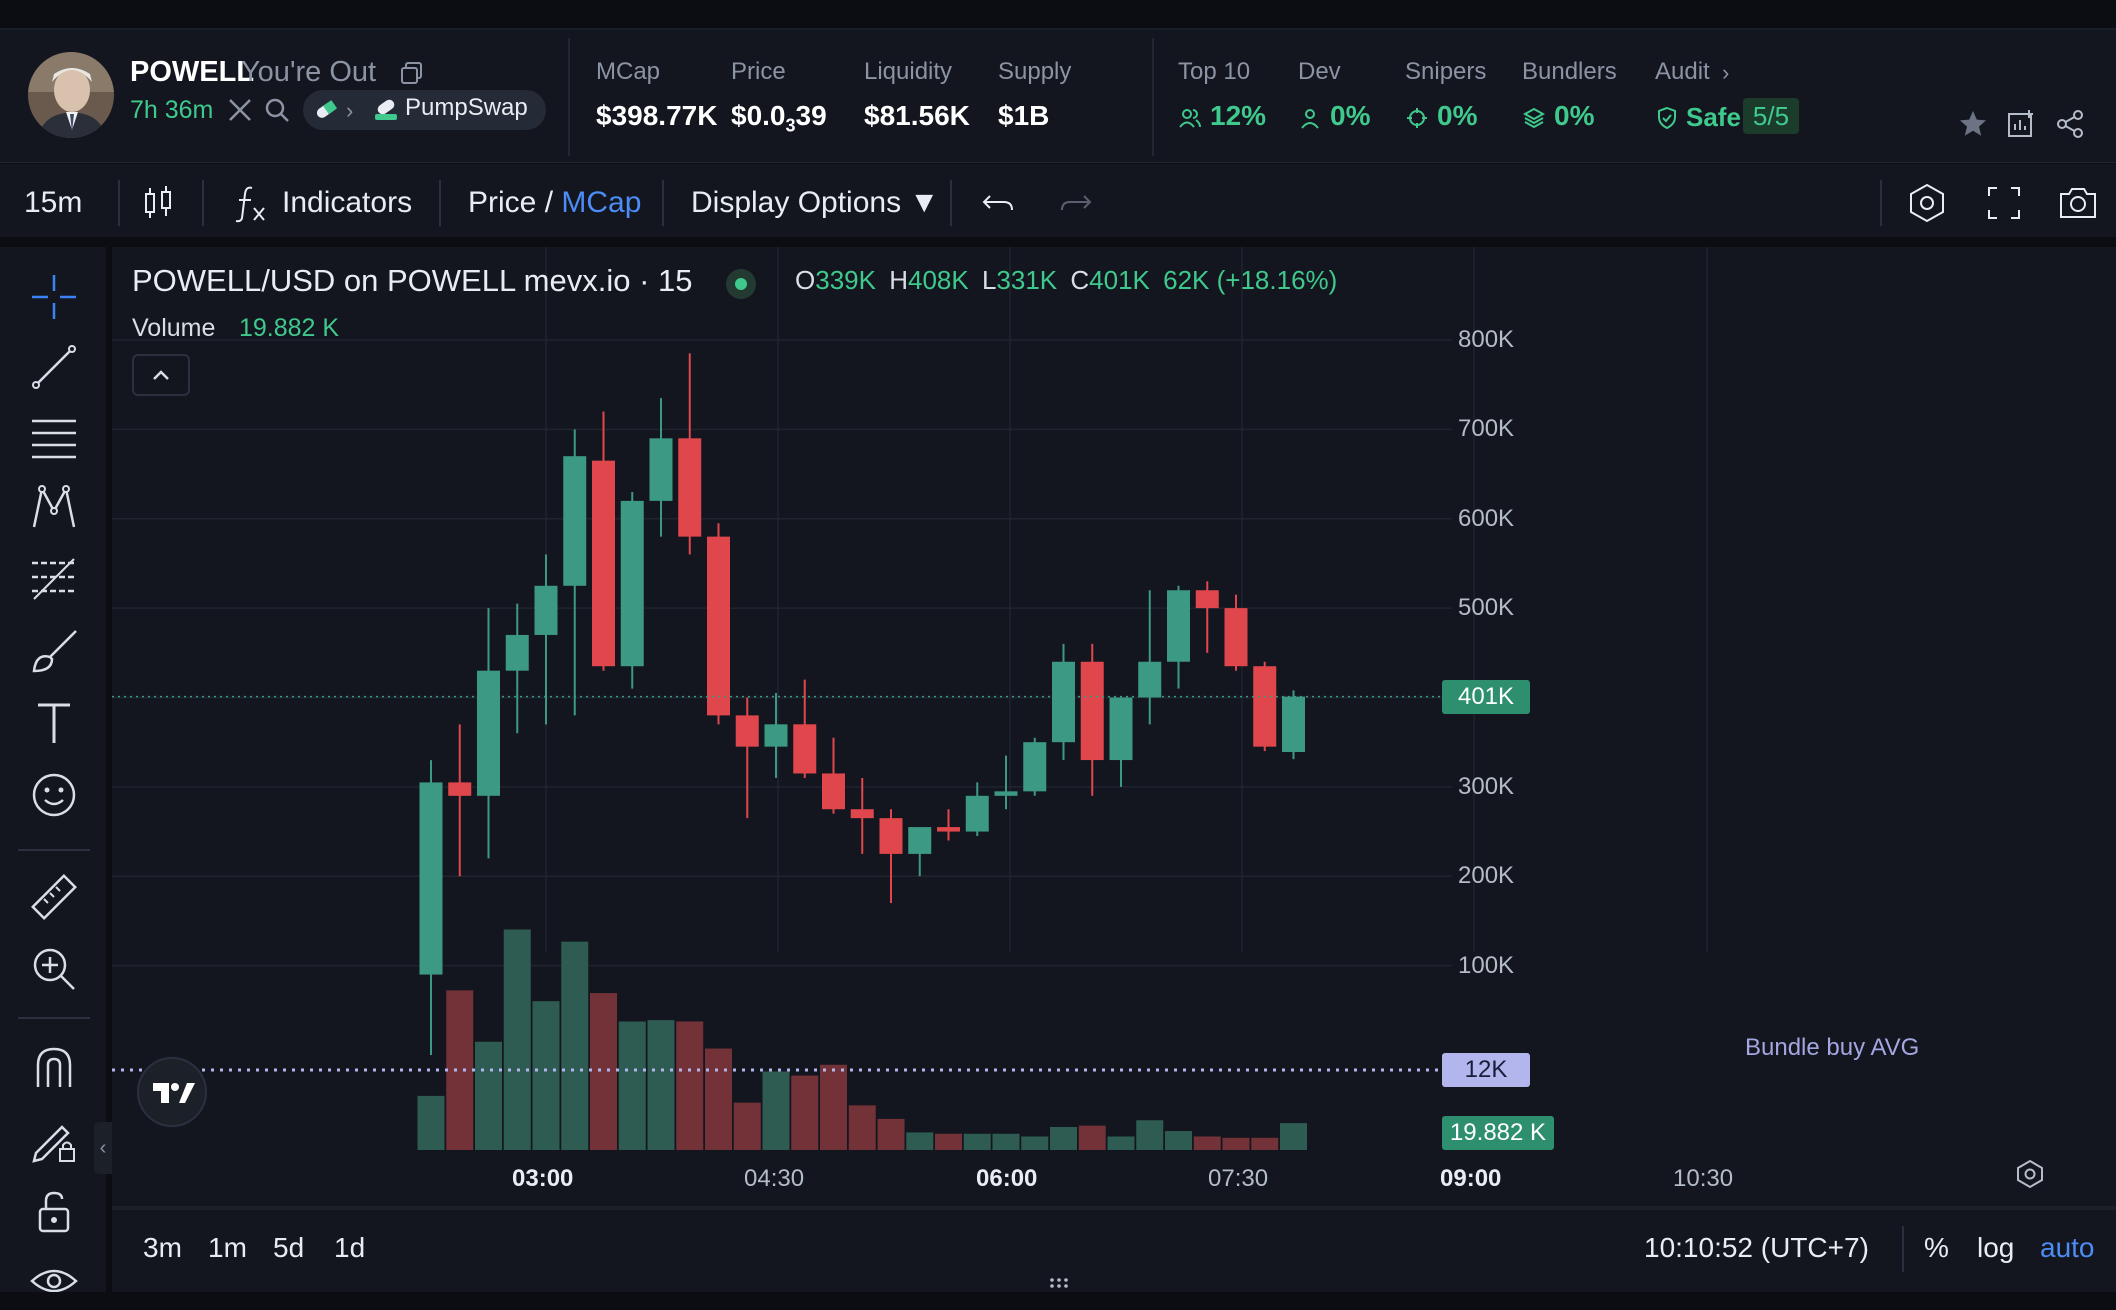 This screenshot has width=2116, height=1310. I want to click on unlock-icon, so click(54, 1211).